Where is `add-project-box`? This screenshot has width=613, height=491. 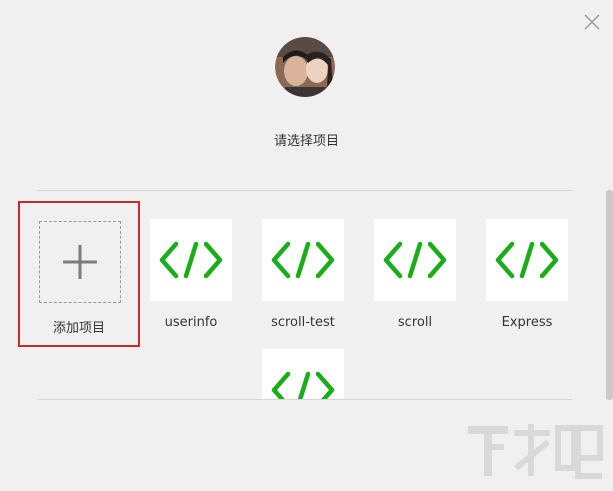 add-project-box is located at coordinates (80, 262).